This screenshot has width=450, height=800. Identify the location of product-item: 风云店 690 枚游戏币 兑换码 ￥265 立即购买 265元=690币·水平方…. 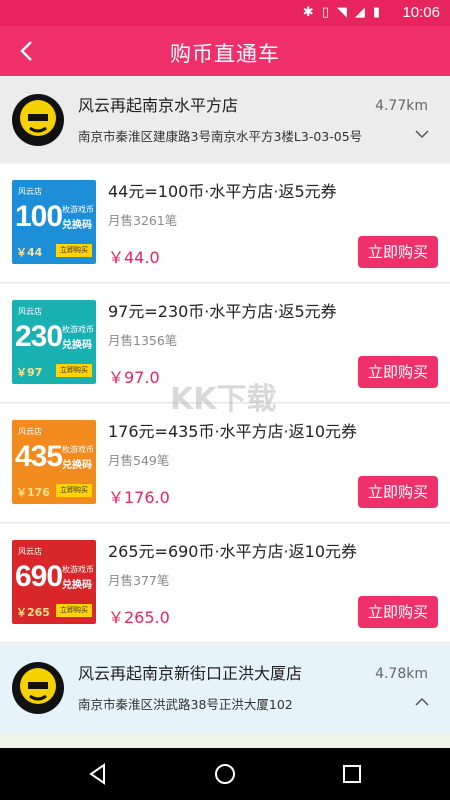
(225, 583).